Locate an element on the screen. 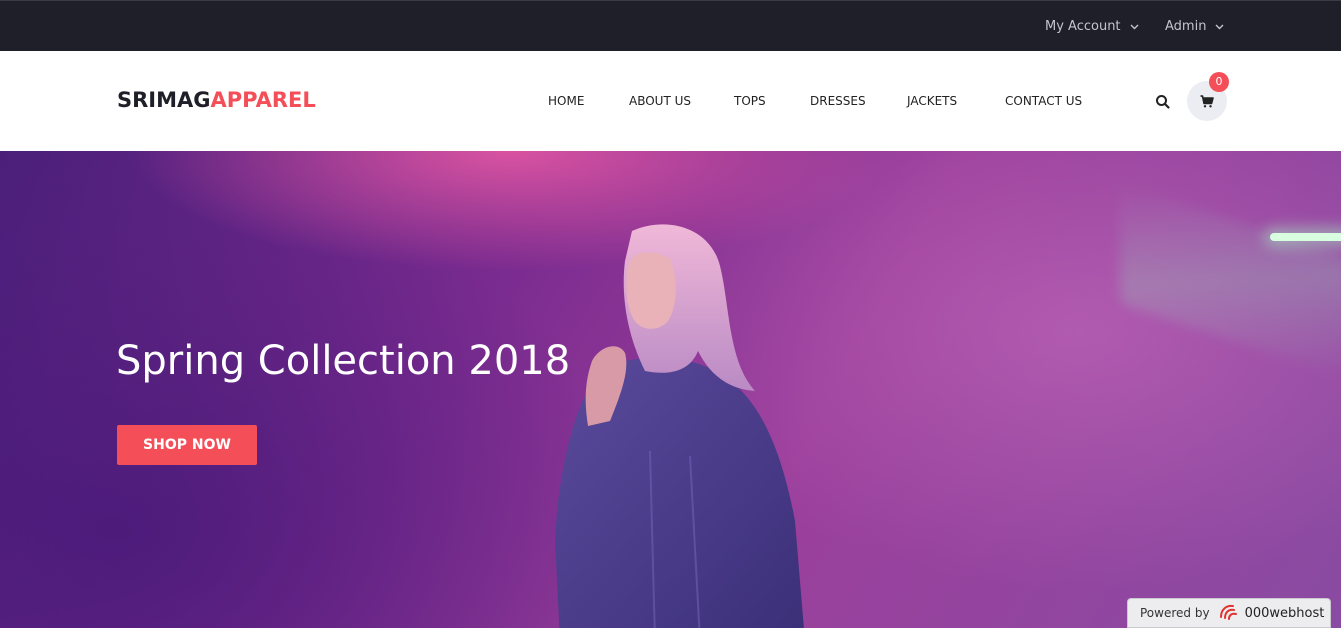 The width and height of the screenshot is (1341, 628). hero-neon-light is located at coordinates (1305, 237).